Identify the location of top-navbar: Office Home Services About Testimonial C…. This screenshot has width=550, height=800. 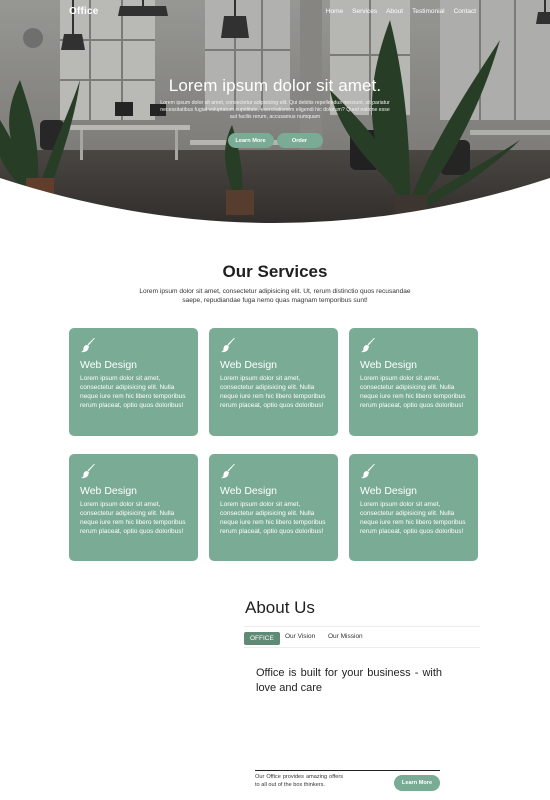
(275, 12).